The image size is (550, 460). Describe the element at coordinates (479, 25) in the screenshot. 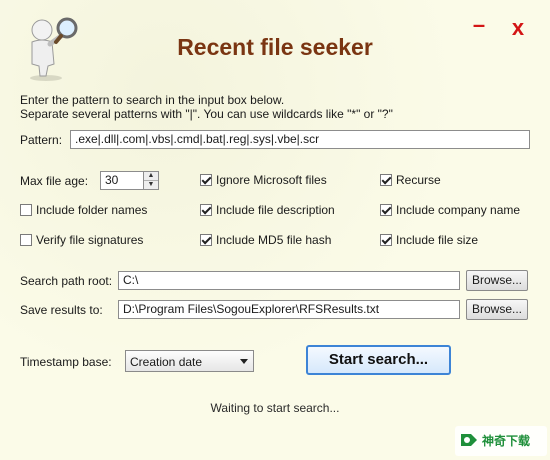

I see `minimize-button: –` at that location.